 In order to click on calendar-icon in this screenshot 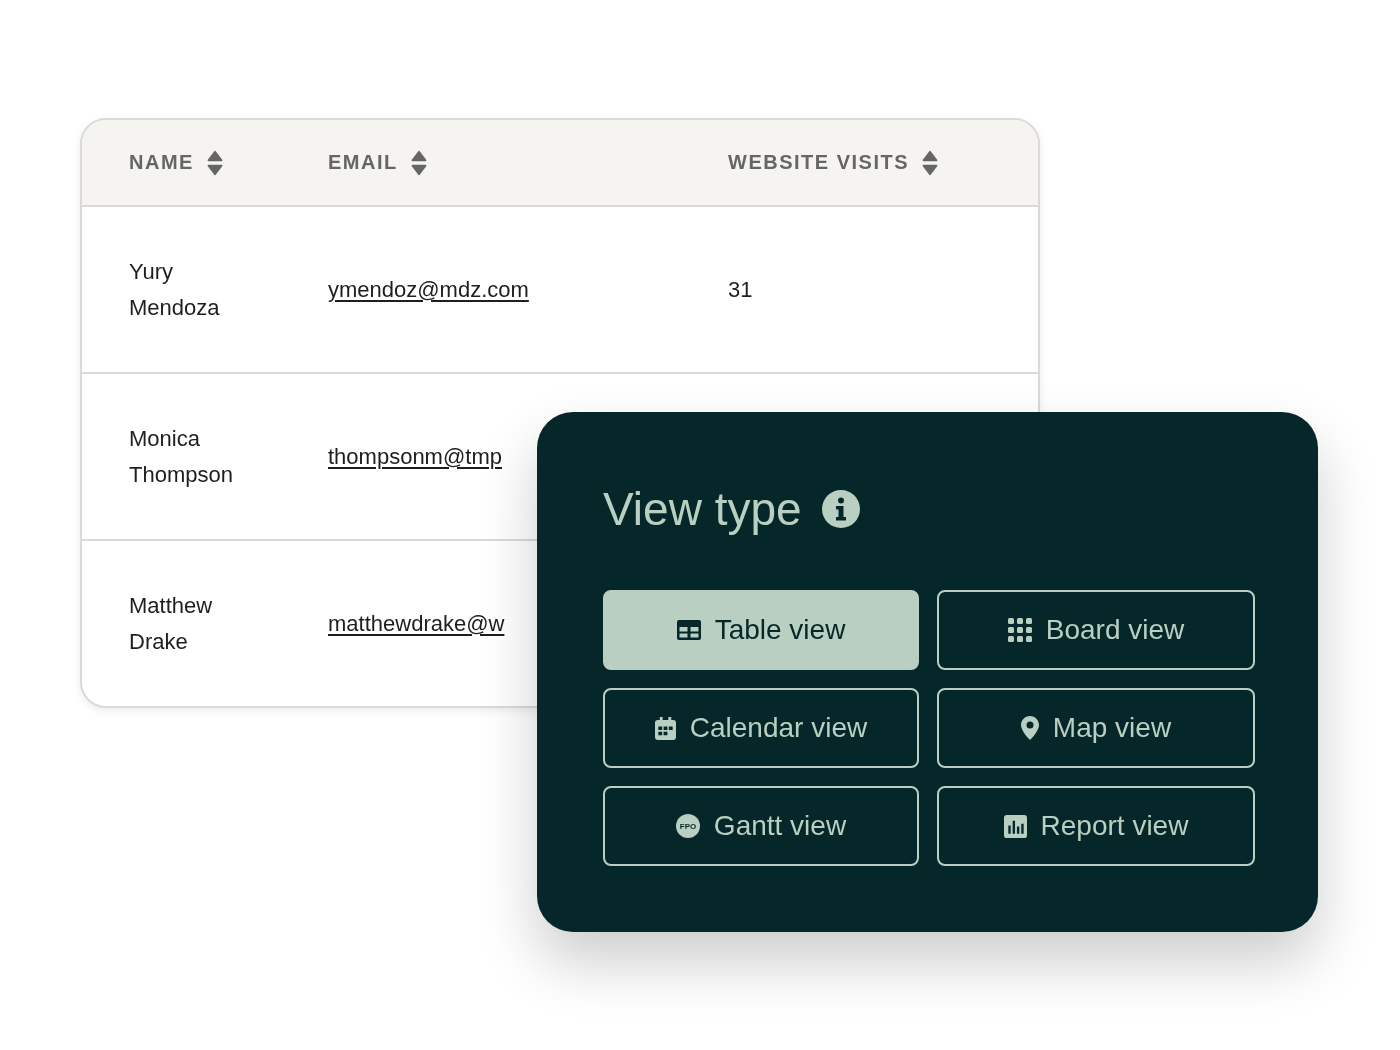, I will do `click(665, 728)`.